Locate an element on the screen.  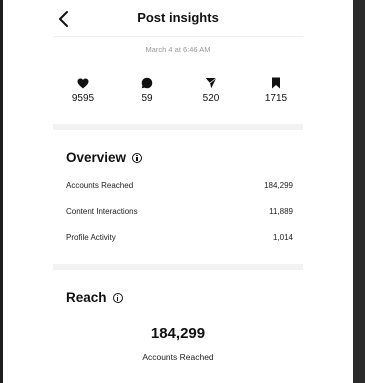
row-label: Content Interactions is located at coordinates (102, 211).